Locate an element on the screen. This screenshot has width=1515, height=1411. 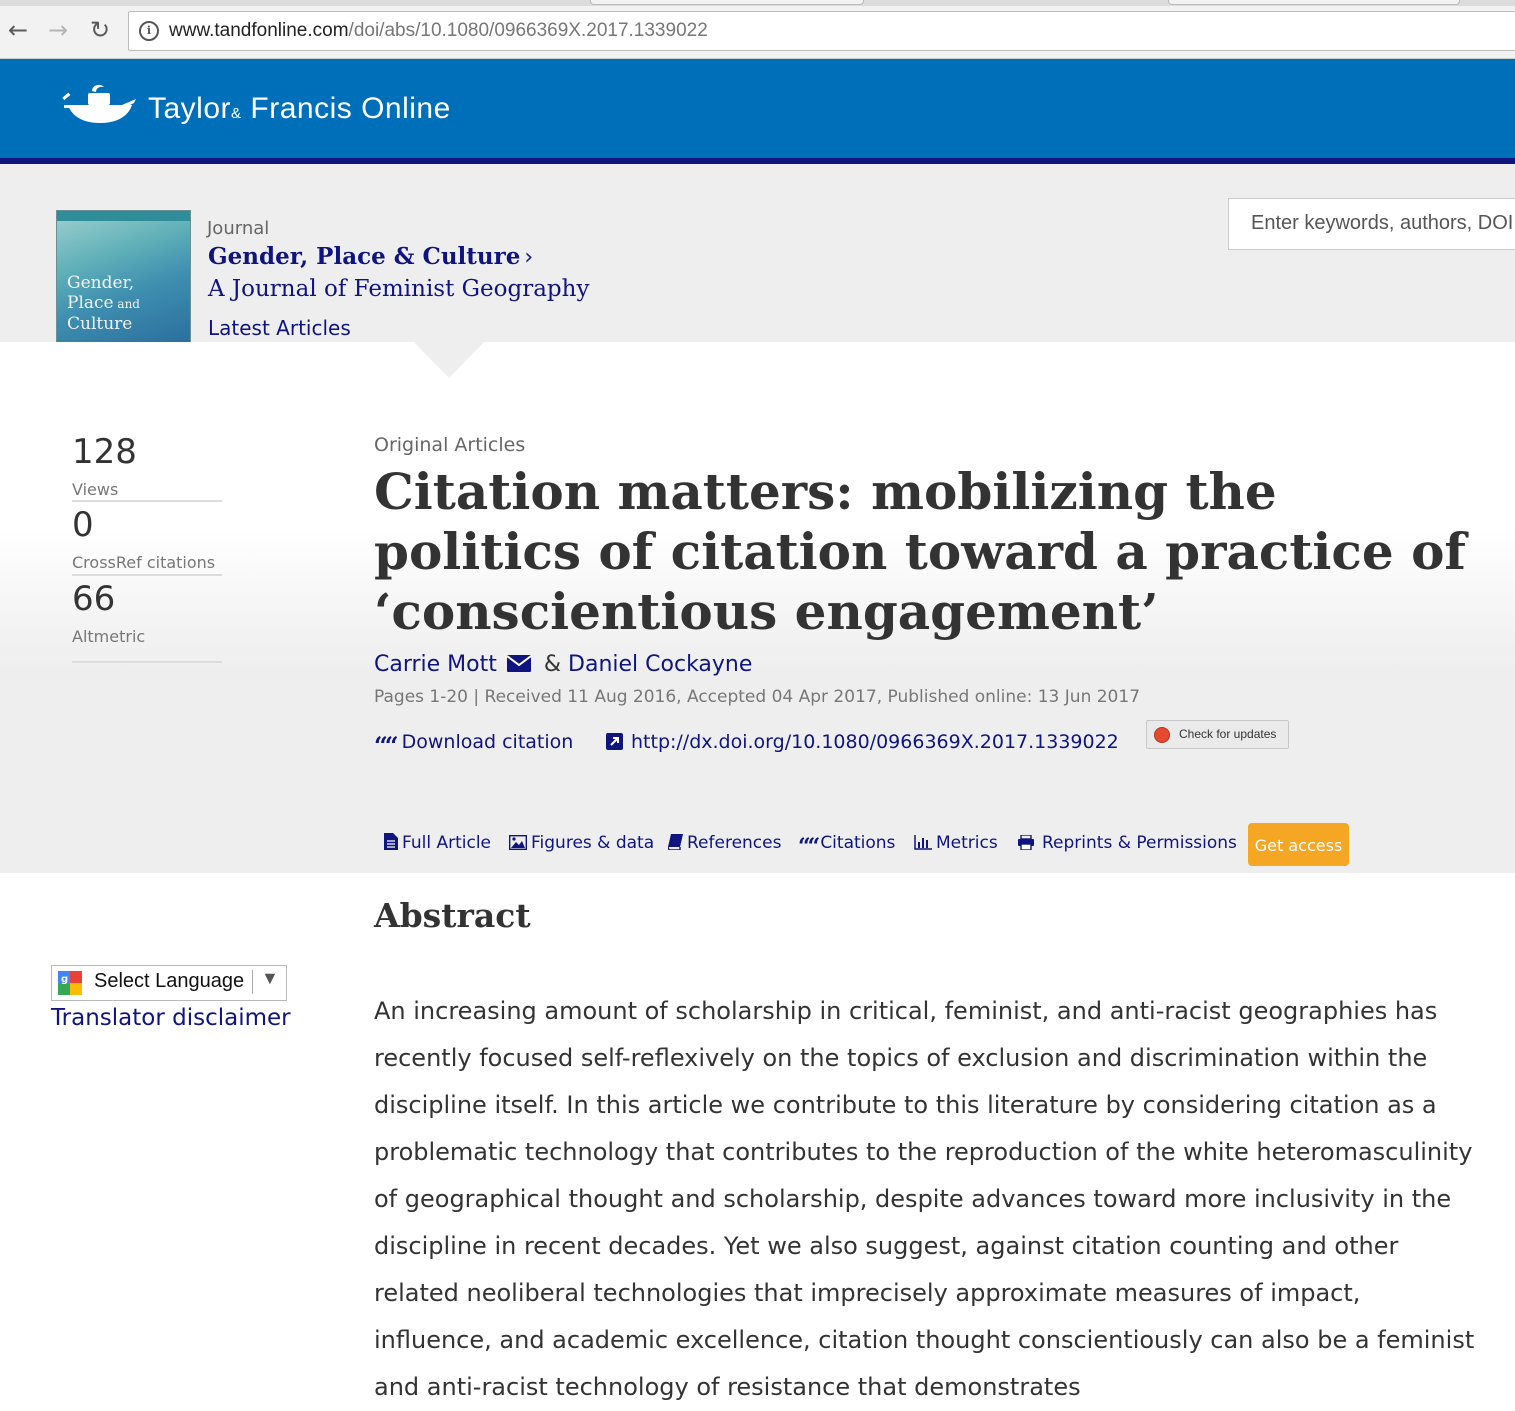
crossmark-icon is located at coordinates (1162, 735).